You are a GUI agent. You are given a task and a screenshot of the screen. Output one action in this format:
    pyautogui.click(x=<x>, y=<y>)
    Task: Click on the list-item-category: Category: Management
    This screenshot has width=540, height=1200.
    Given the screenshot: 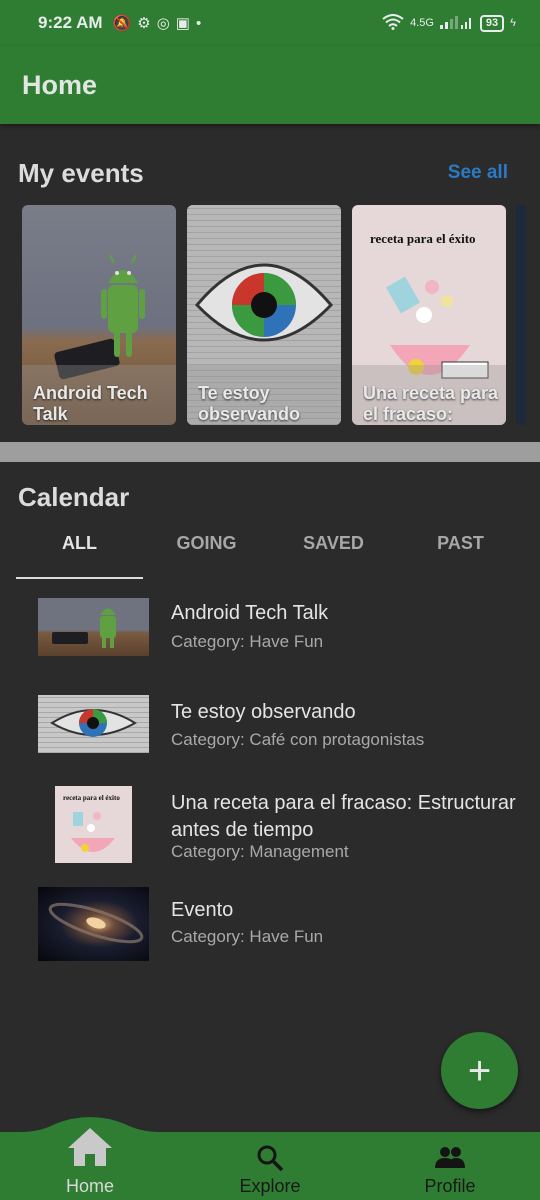 What is the action you would take?
    pyautogui.click(x=260, y=851)
    